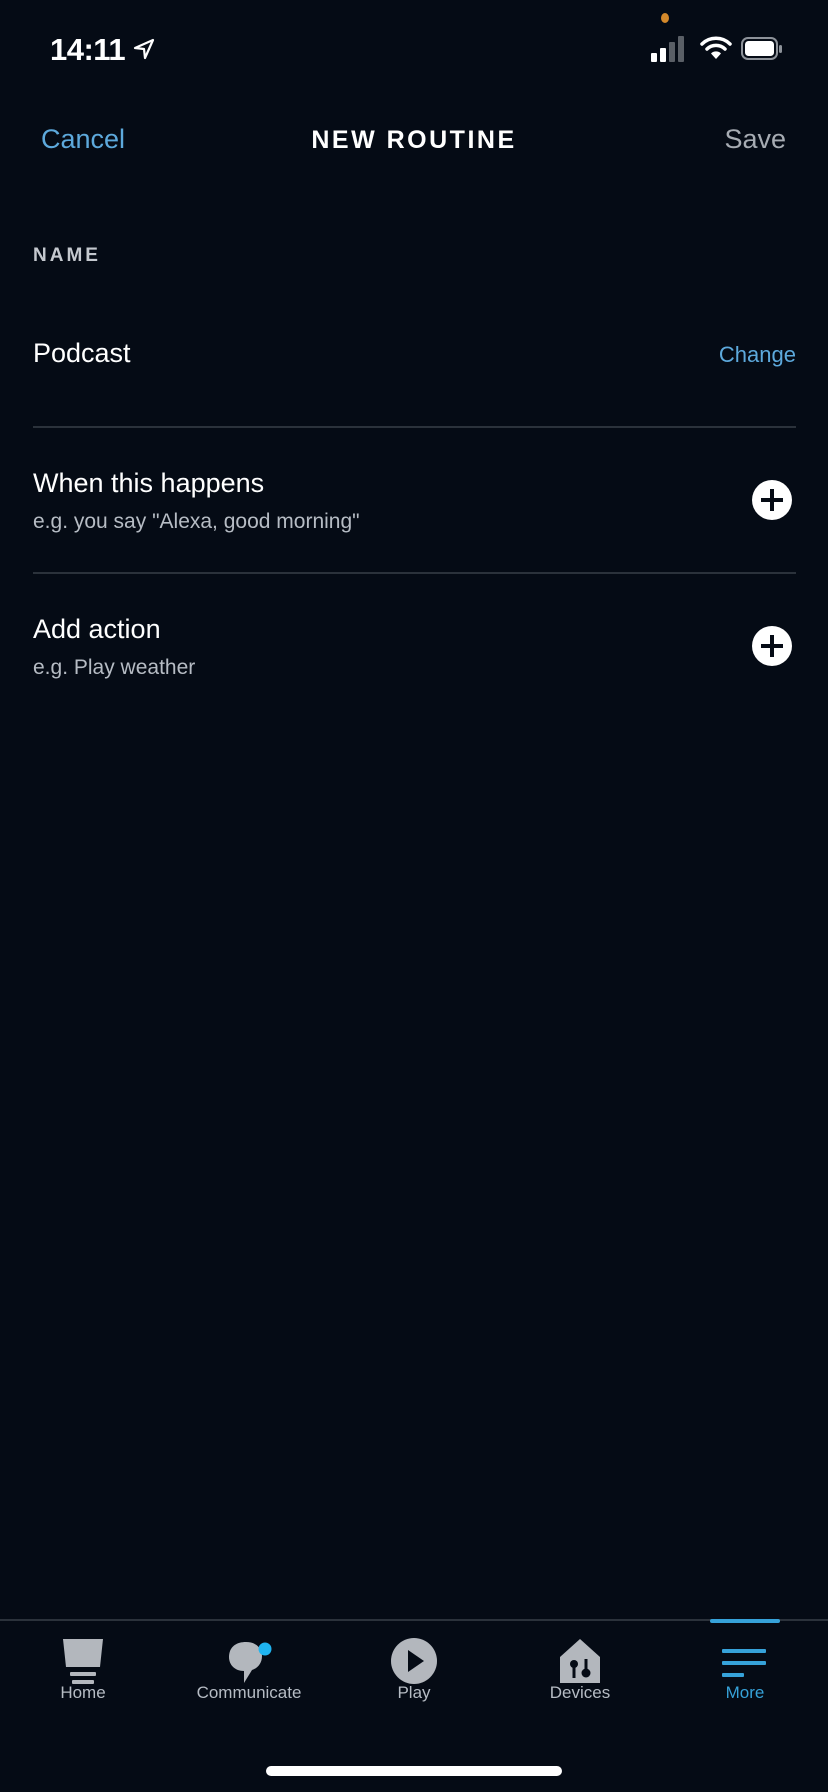 The image size is (828, 1792). I want to click on add-trigger-plus-icon, so click(772, 500).